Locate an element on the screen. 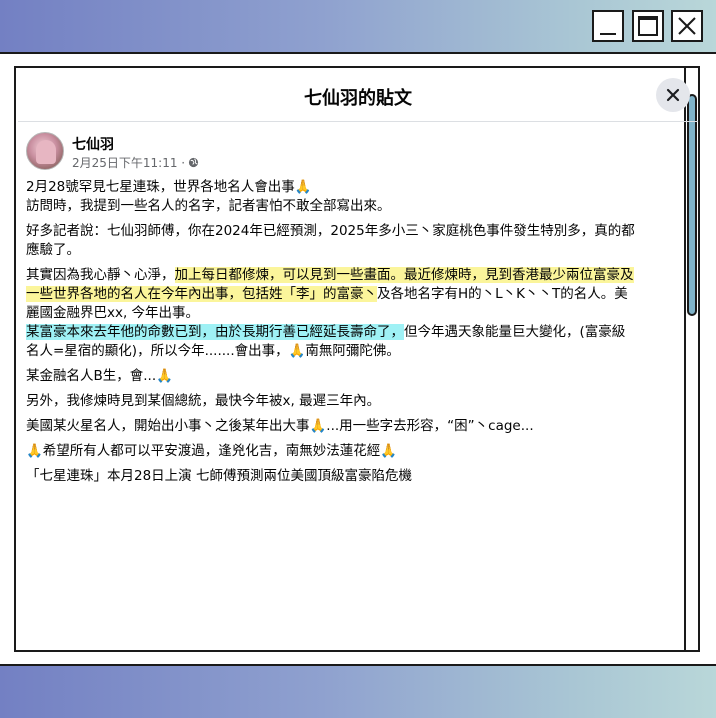 The image size is (716, 718). post-paragraph: 🙏希望所有人都可以平安渡過，逢兇化吉，南無妙法蓮花經🙏 is located at coordinates (340, 451).